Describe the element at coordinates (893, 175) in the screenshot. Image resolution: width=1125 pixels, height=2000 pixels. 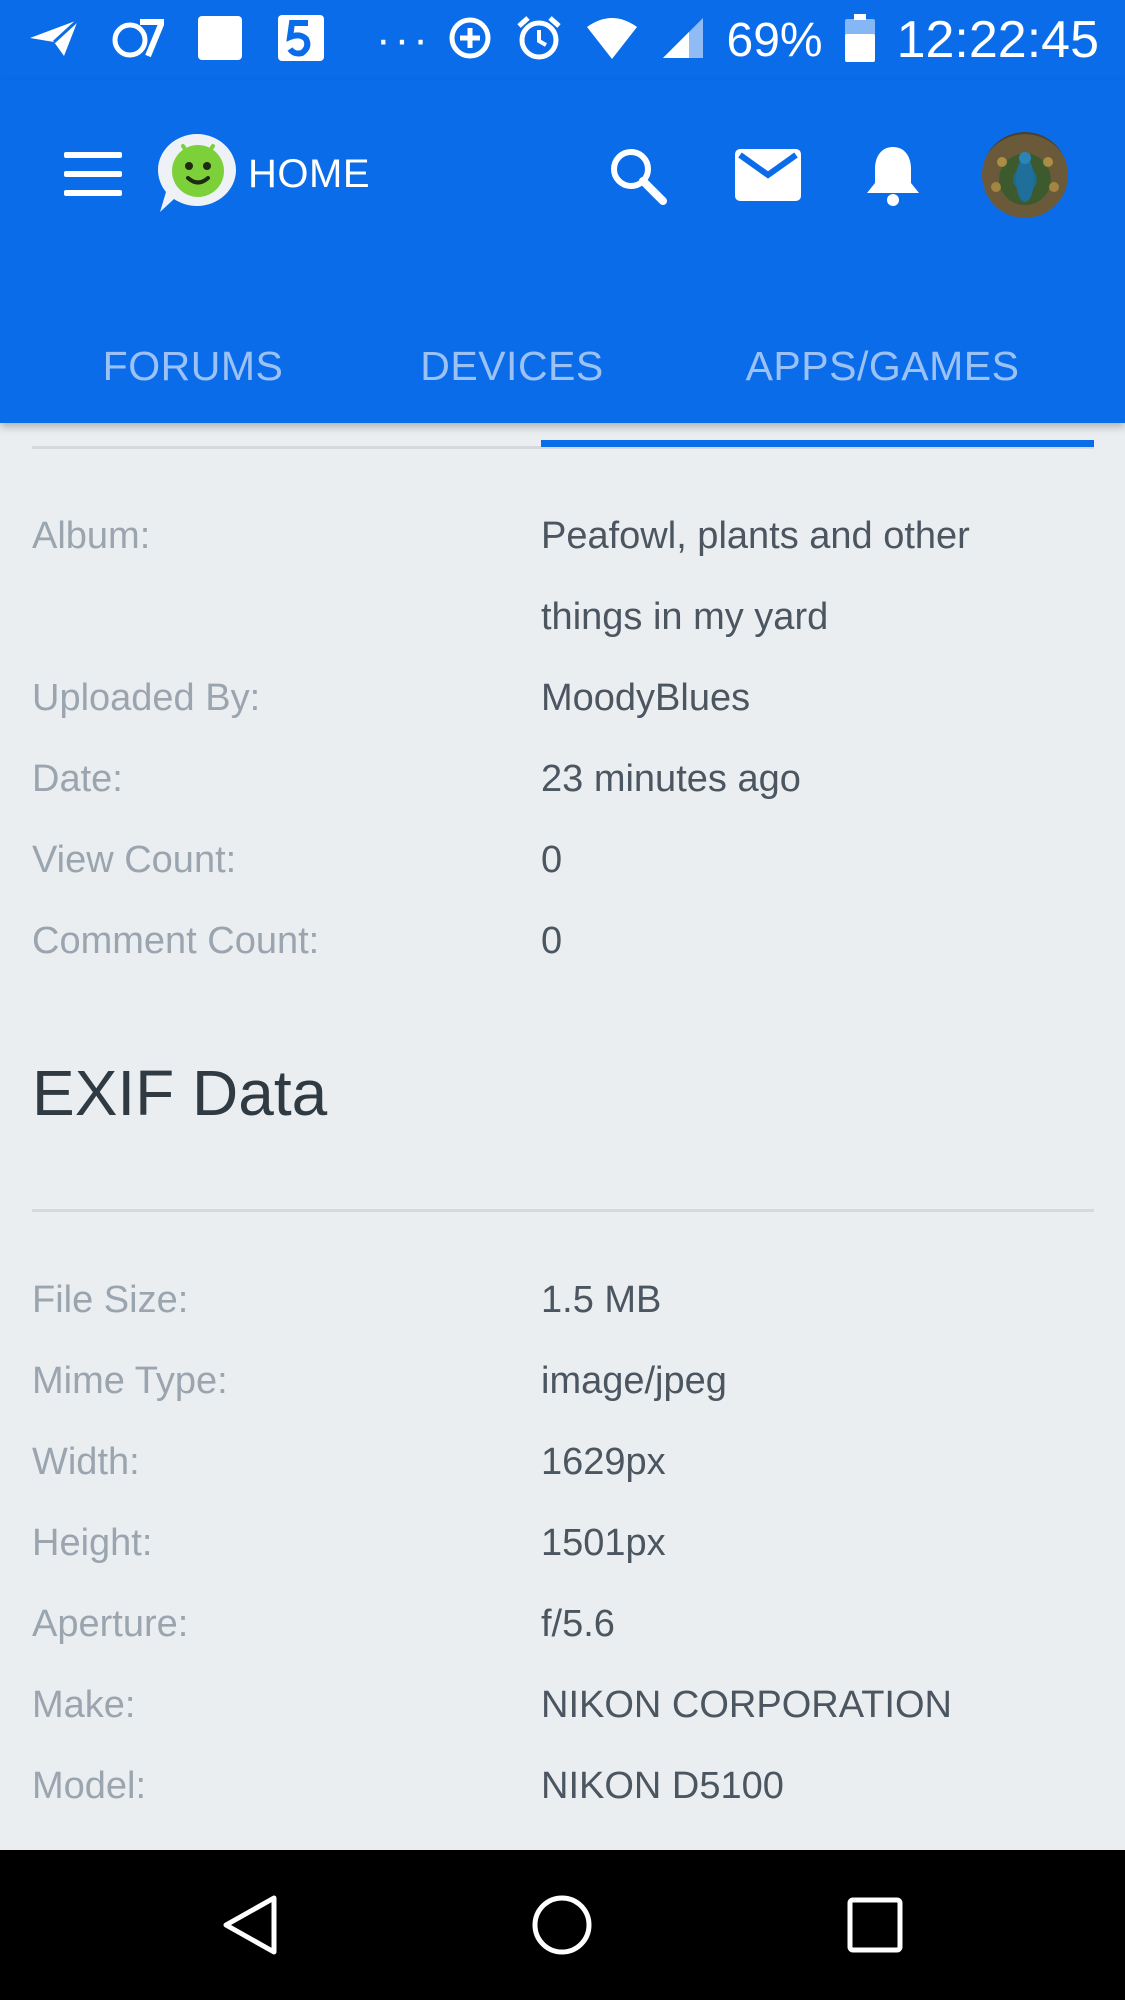
I see `bell-icon` at that location.